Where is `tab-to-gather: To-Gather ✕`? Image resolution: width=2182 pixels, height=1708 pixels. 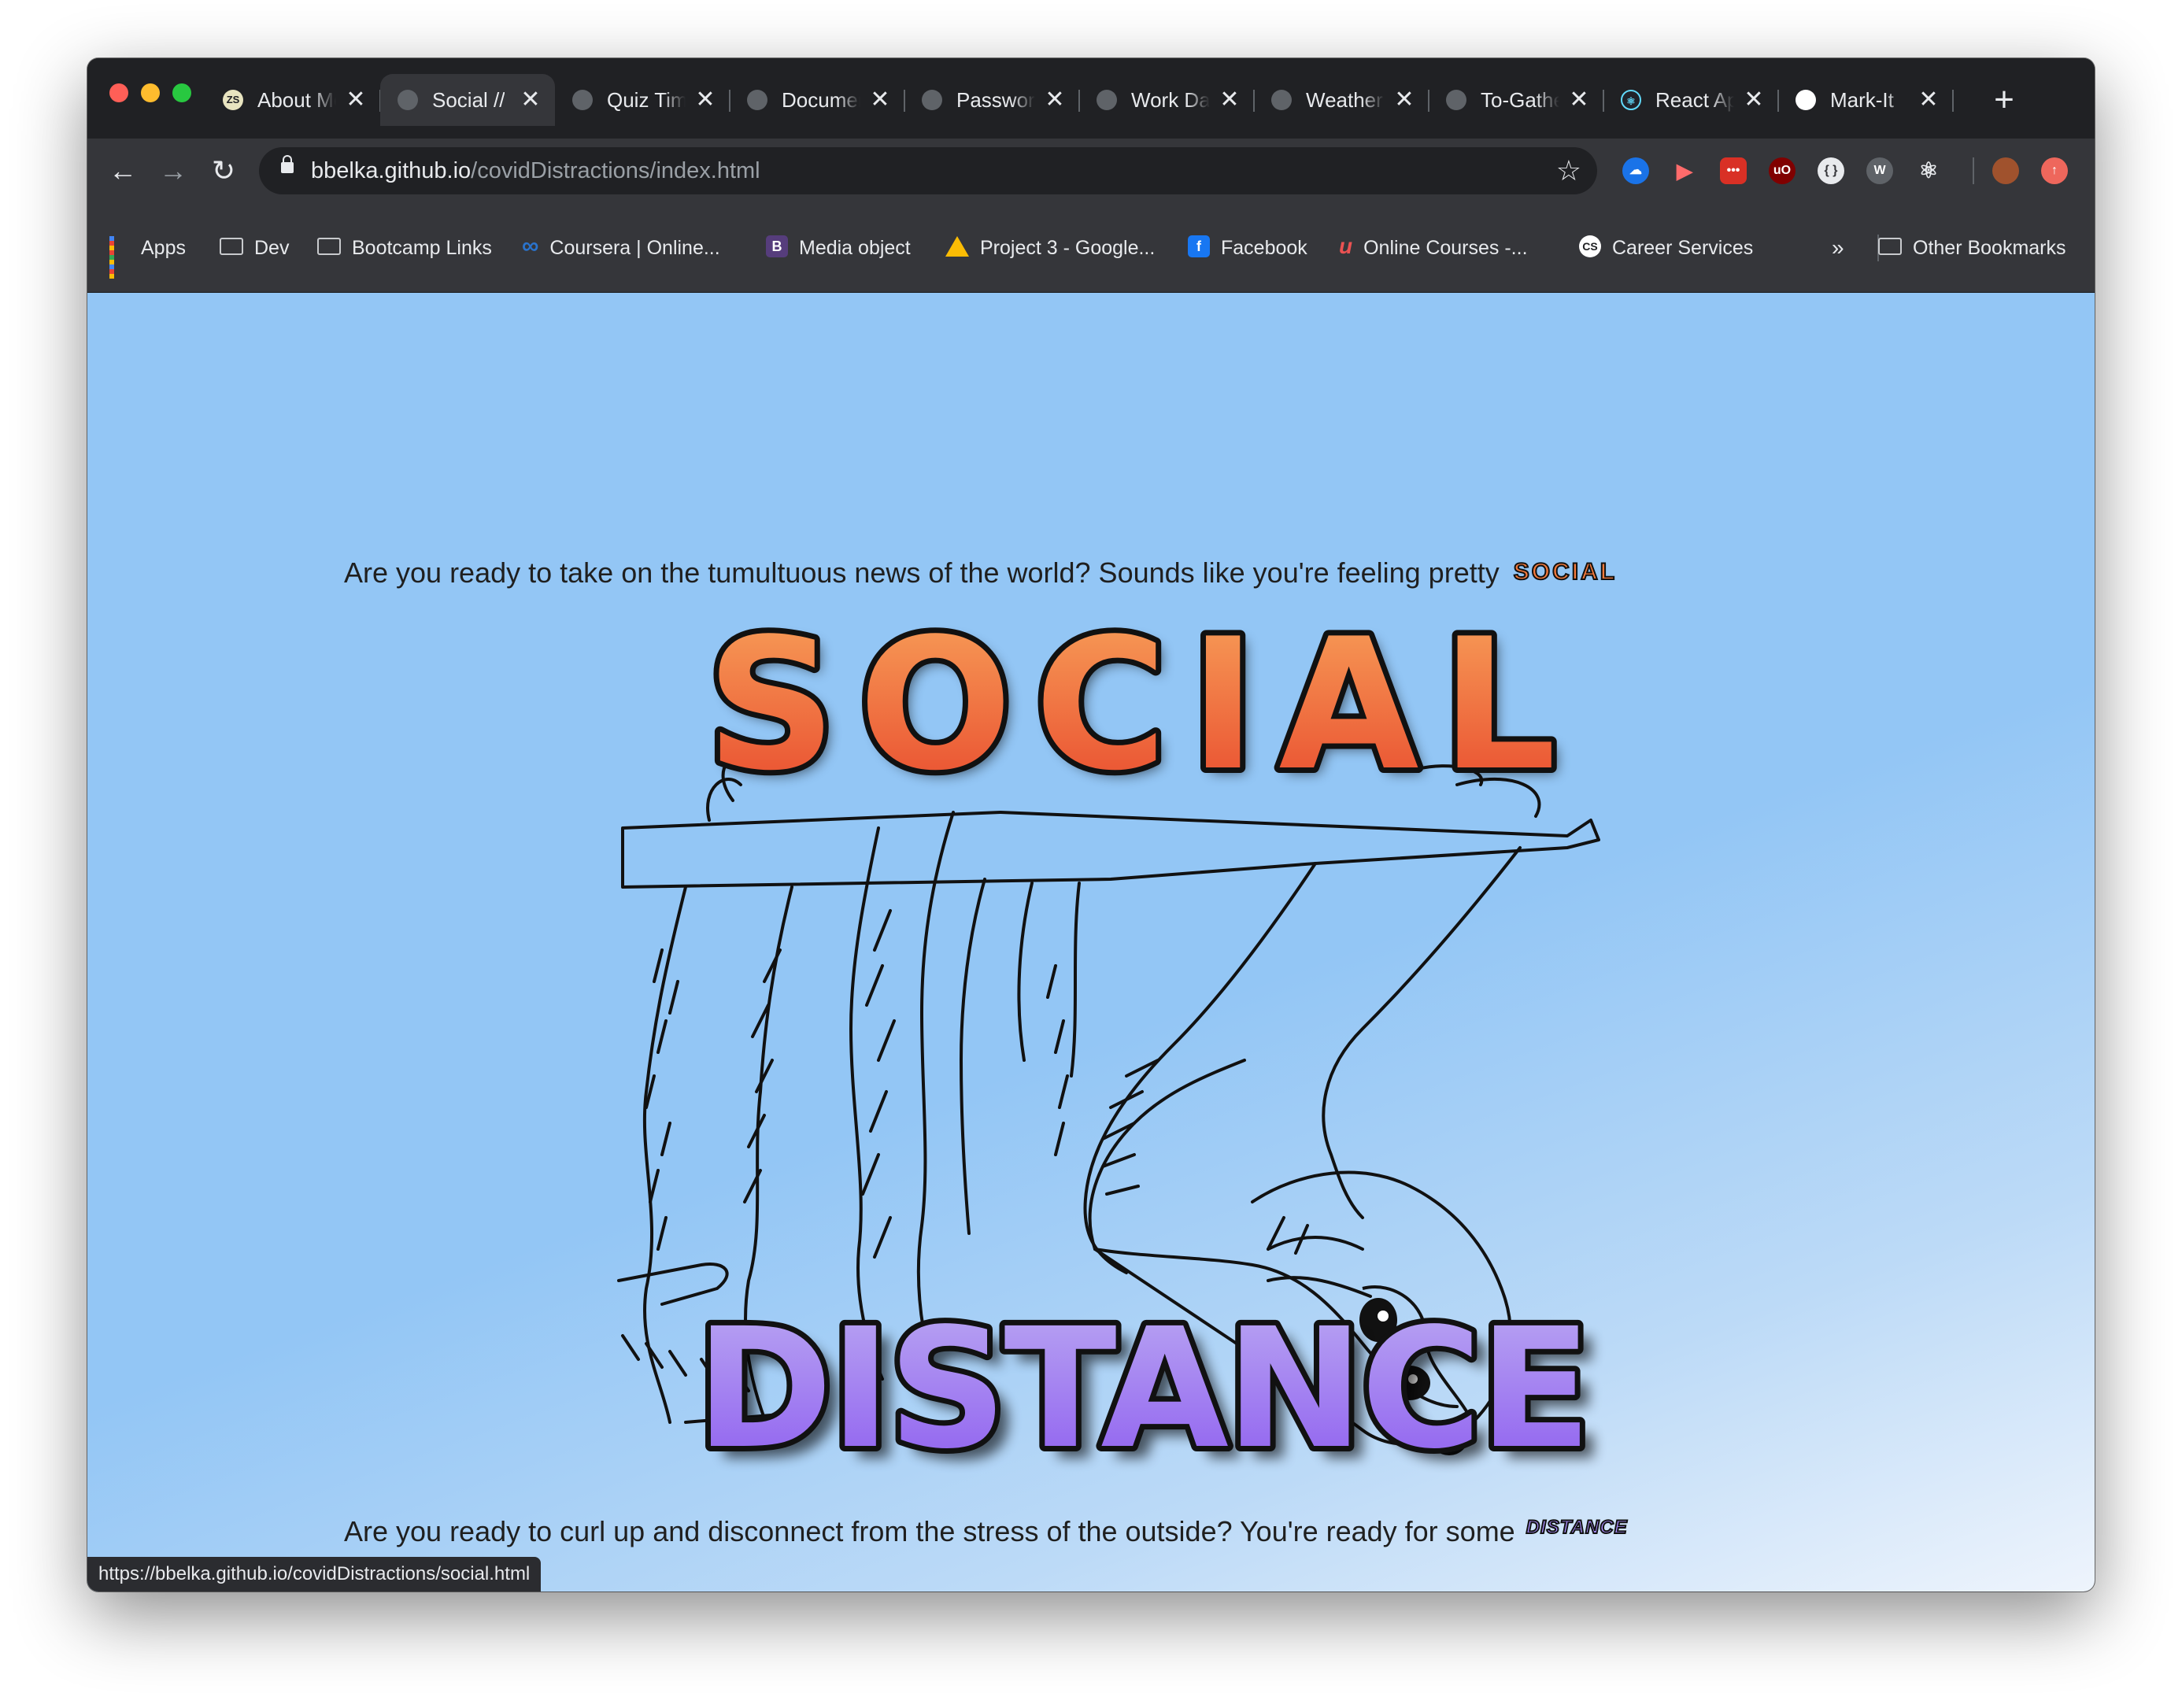 tab-to-gather: To-Gather ✕ is located at coordinates (1517, 100).